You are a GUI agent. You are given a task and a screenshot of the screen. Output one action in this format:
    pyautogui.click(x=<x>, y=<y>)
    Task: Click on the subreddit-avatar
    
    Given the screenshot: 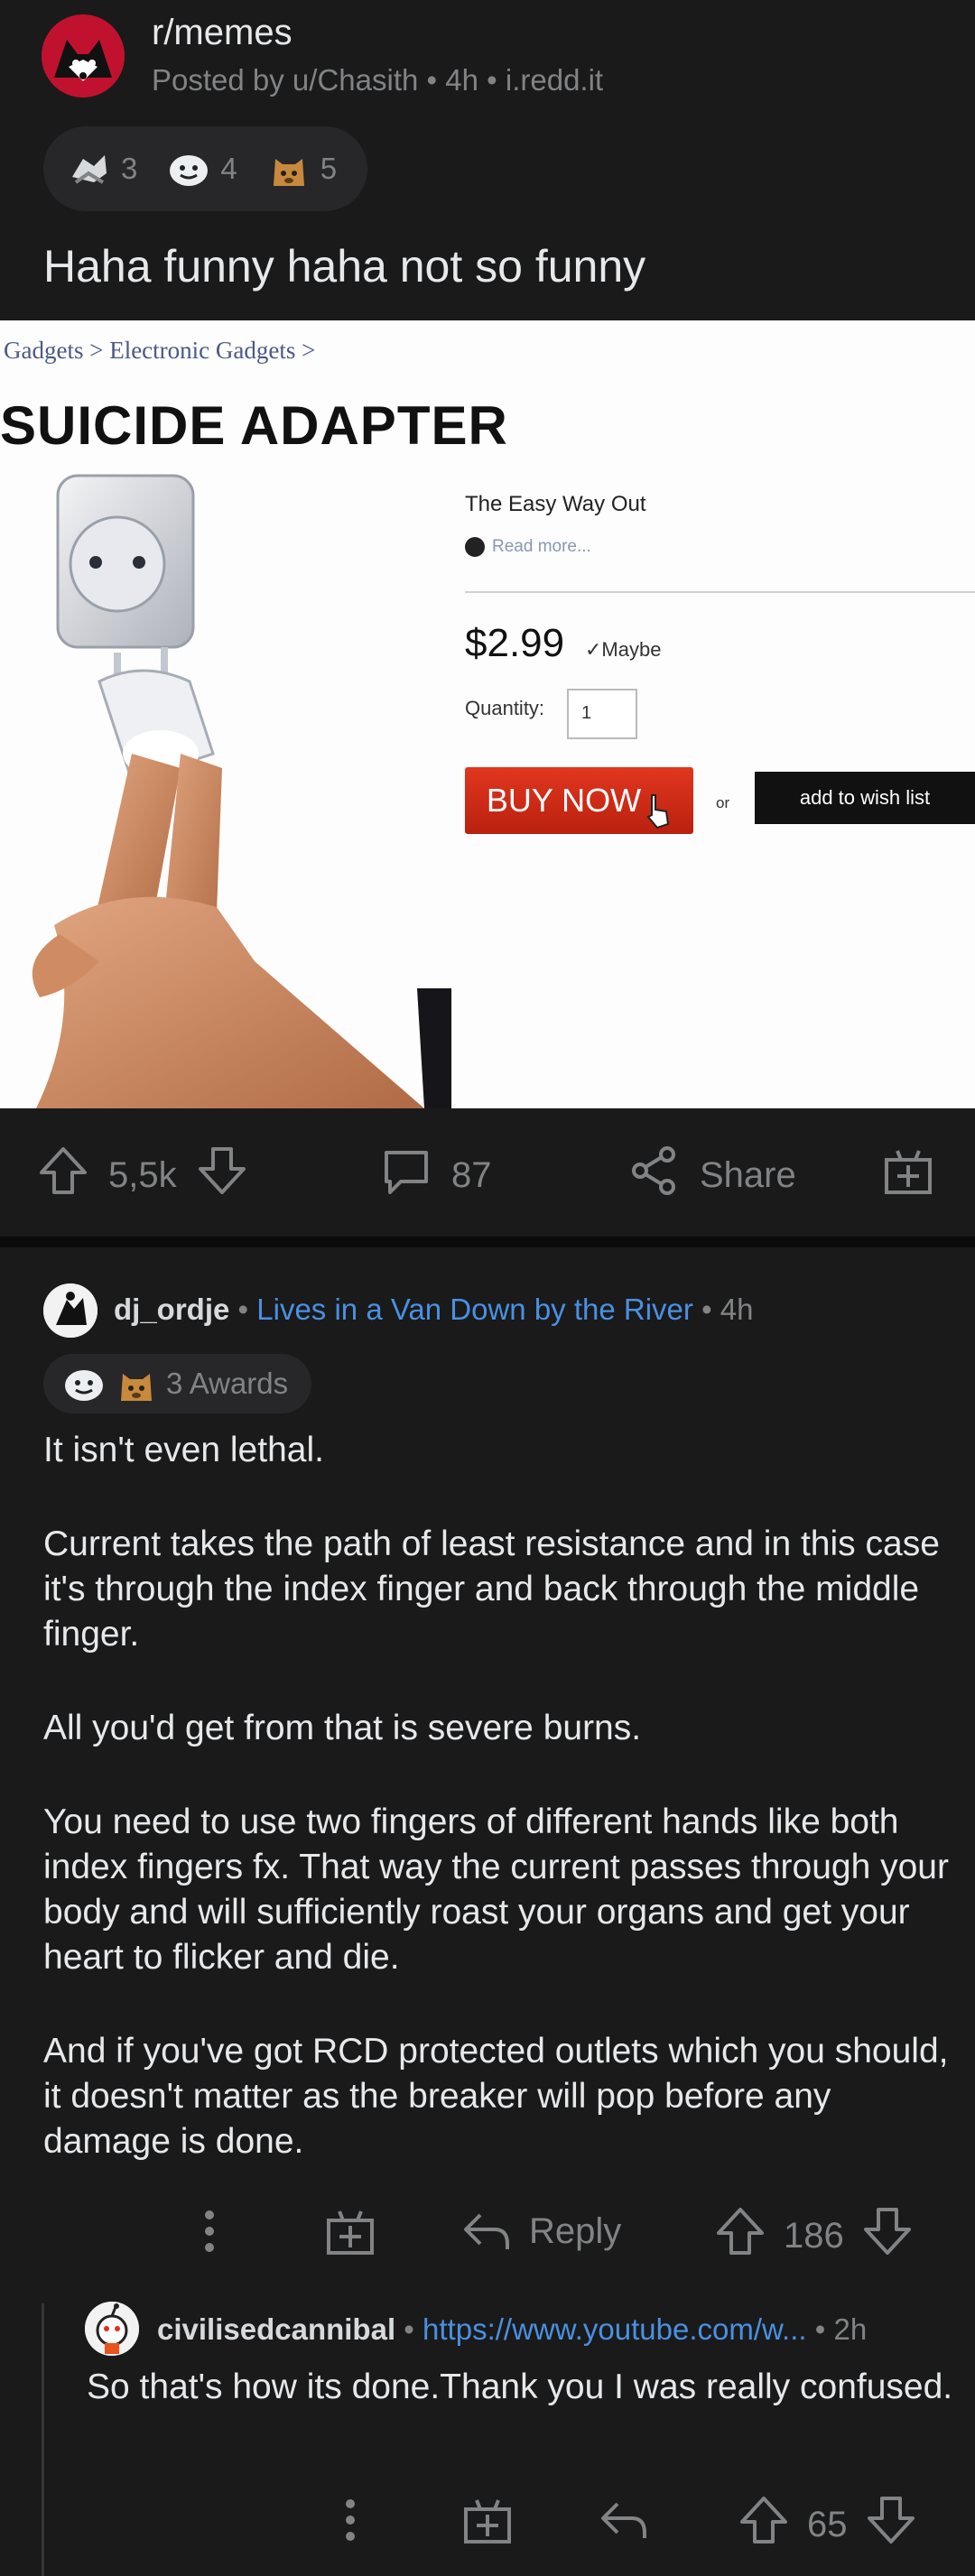 What is the action you would take?
    pyautogui.click(x=83, y=56)
    